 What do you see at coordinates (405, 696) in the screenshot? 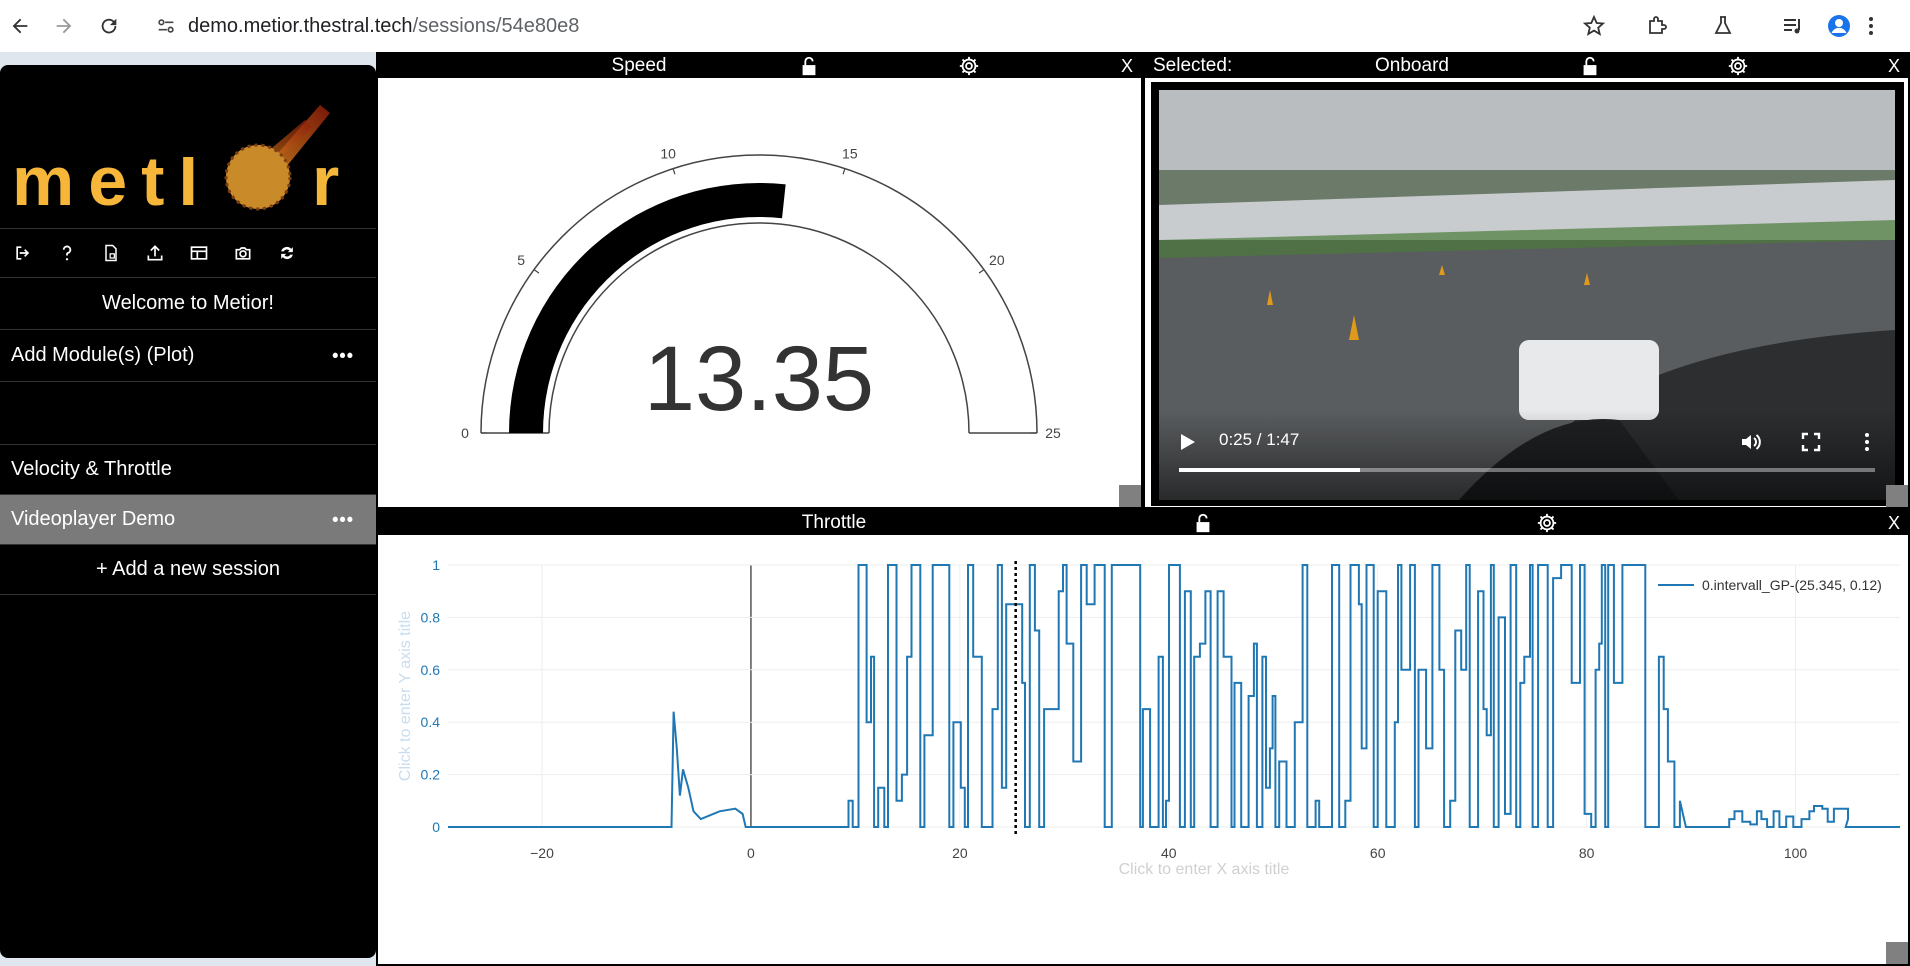
I see `y-axis-title: Click to enter Y axis title` at bounding box center [405, 696].